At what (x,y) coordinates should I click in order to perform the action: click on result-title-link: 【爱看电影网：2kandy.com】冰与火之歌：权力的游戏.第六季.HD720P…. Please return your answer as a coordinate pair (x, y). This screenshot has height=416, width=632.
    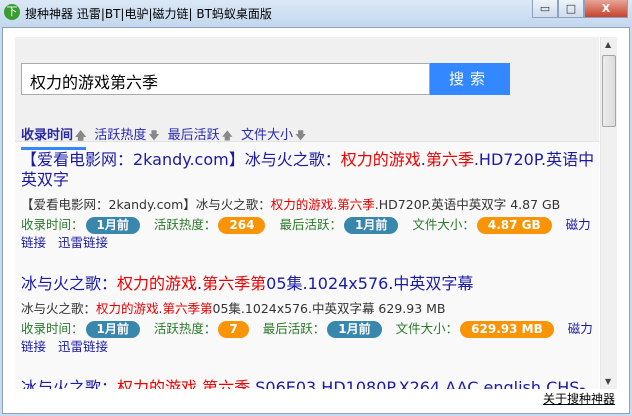
    Looking at the image, I should click on (308, 170).